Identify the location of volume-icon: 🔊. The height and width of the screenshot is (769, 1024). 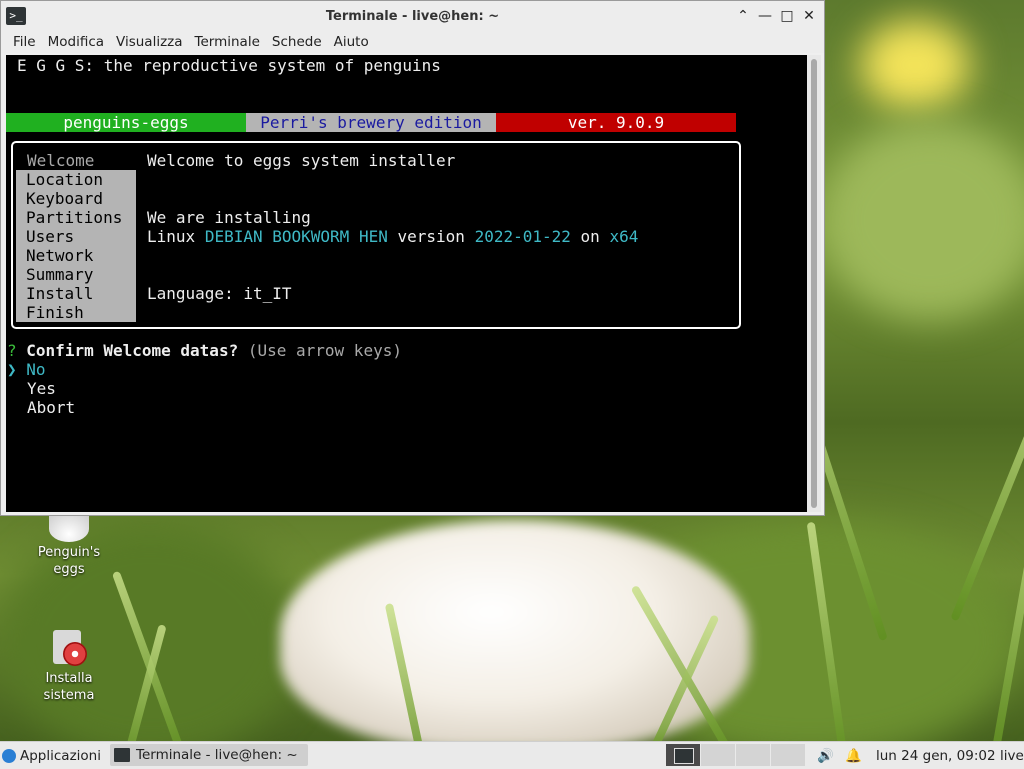
(825, 755).